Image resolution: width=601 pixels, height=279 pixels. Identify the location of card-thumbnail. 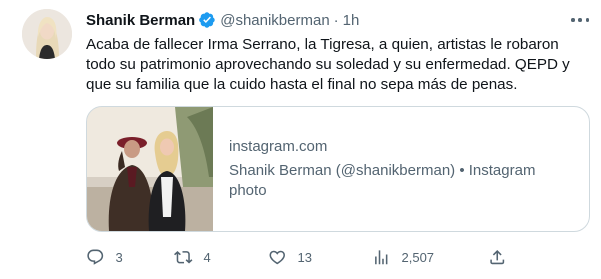
(150, 169).